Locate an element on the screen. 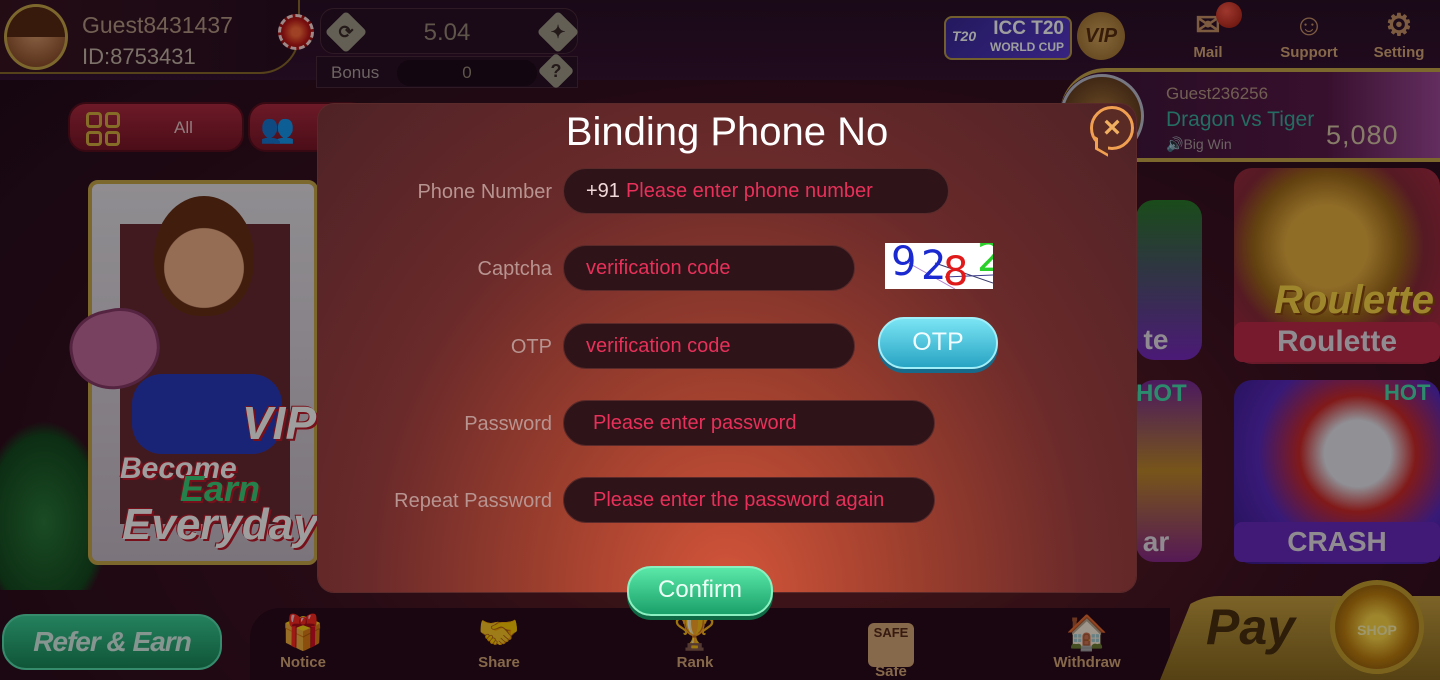  user-id: ID:8753431 is located at coordinates (139, 56).